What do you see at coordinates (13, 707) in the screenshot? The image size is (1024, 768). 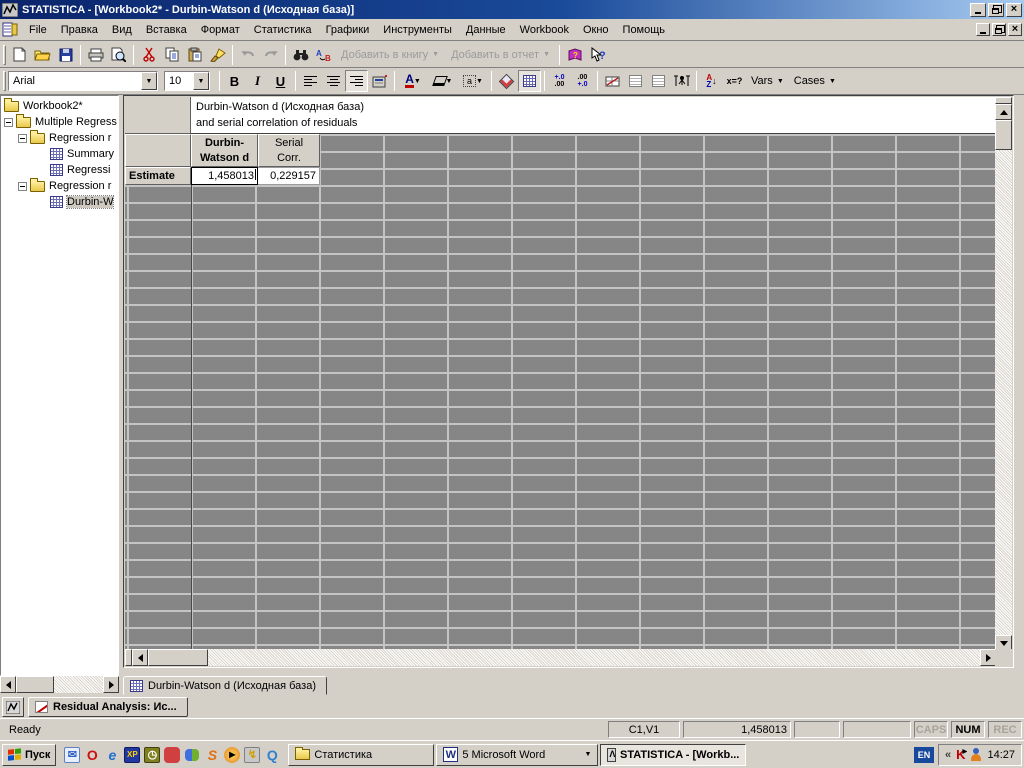 I see `analysis-list-button` at bounding box center [13, 707].